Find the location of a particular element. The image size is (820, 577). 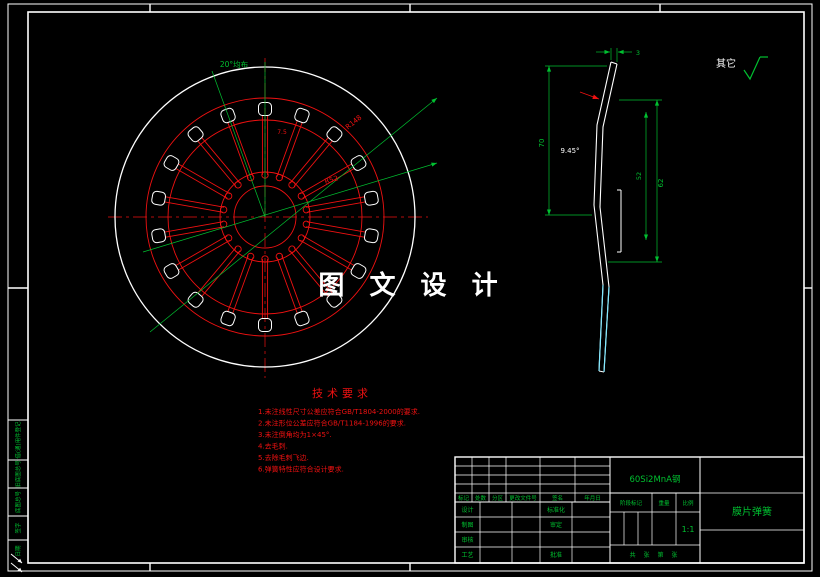

approve-label: 审定 is located at coordinates (556, 525).